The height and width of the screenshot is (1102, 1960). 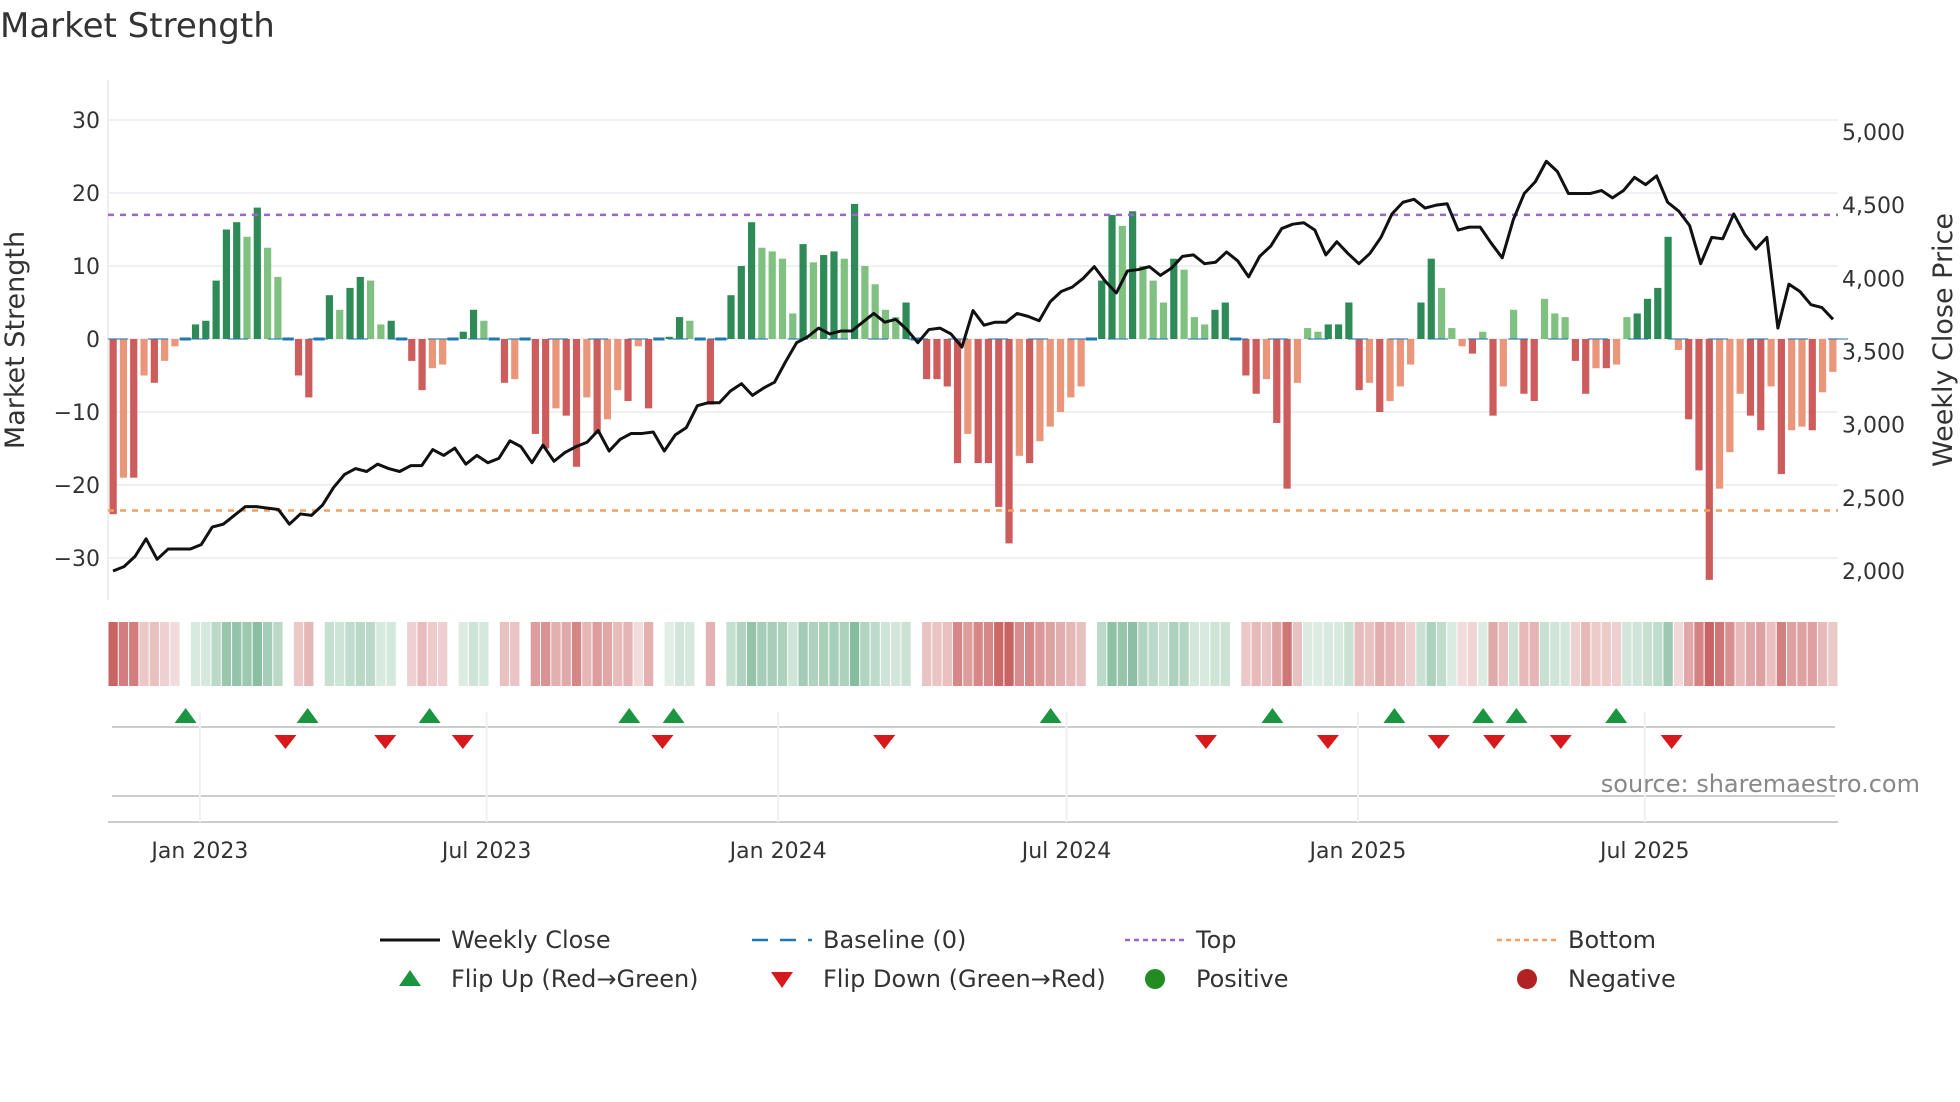 What do you see at coordinates (1873, 426) in the screenshot?
I see `y2-tick-label: 3,000` at bounding box center [1873, 426].